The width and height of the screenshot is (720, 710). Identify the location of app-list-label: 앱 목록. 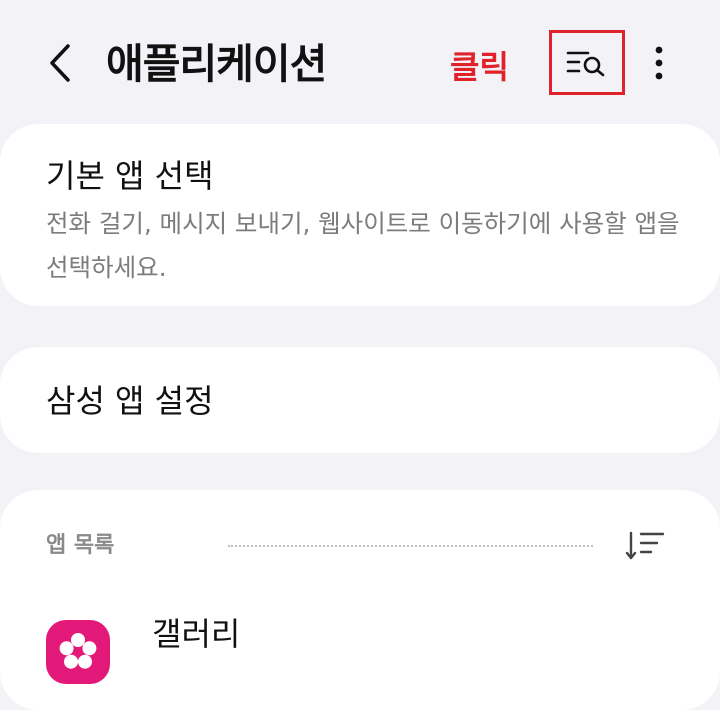
(80, 545).